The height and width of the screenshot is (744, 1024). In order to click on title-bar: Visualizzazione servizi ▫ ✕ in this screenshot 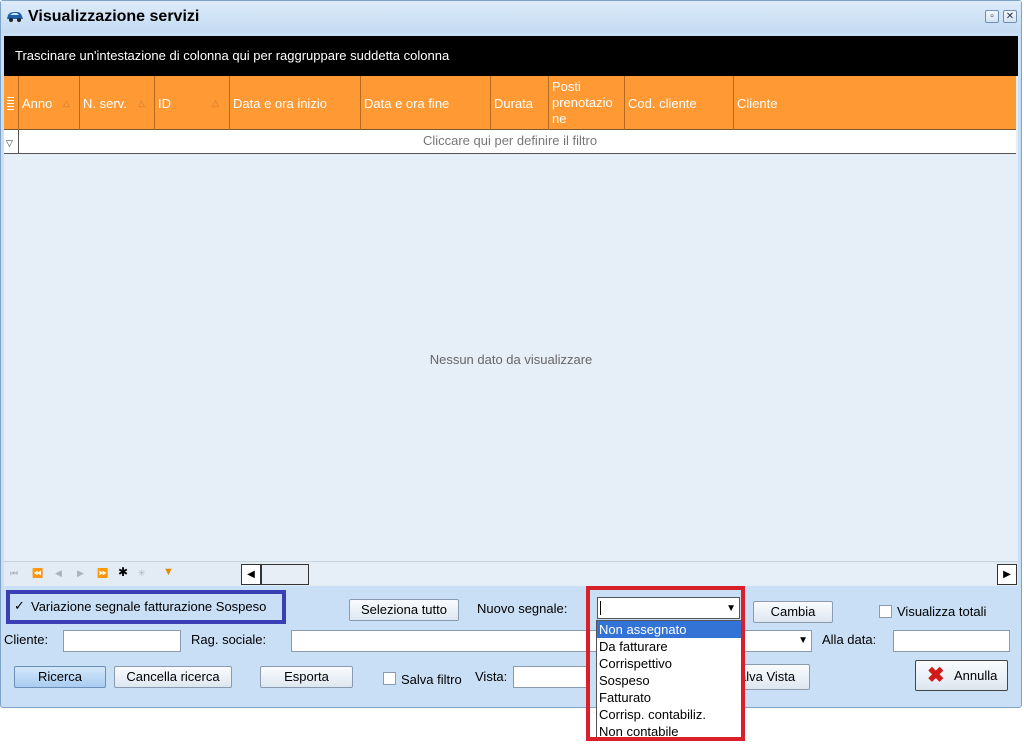, I will do `click(511, 17)`.